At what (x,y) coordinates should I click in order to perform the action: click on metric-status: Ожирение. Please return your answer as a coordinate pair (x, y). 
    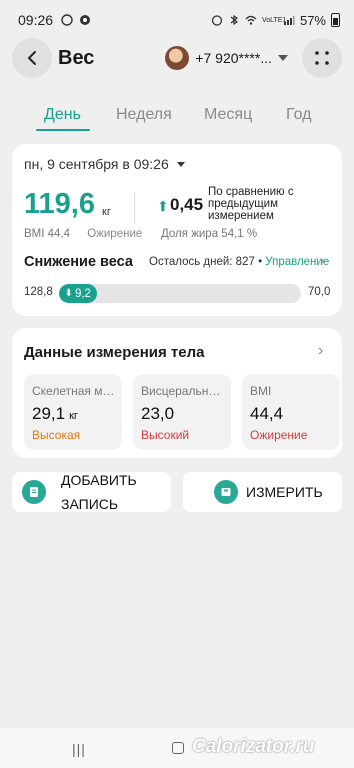
    Looking at the image, I should click on (279, 435).